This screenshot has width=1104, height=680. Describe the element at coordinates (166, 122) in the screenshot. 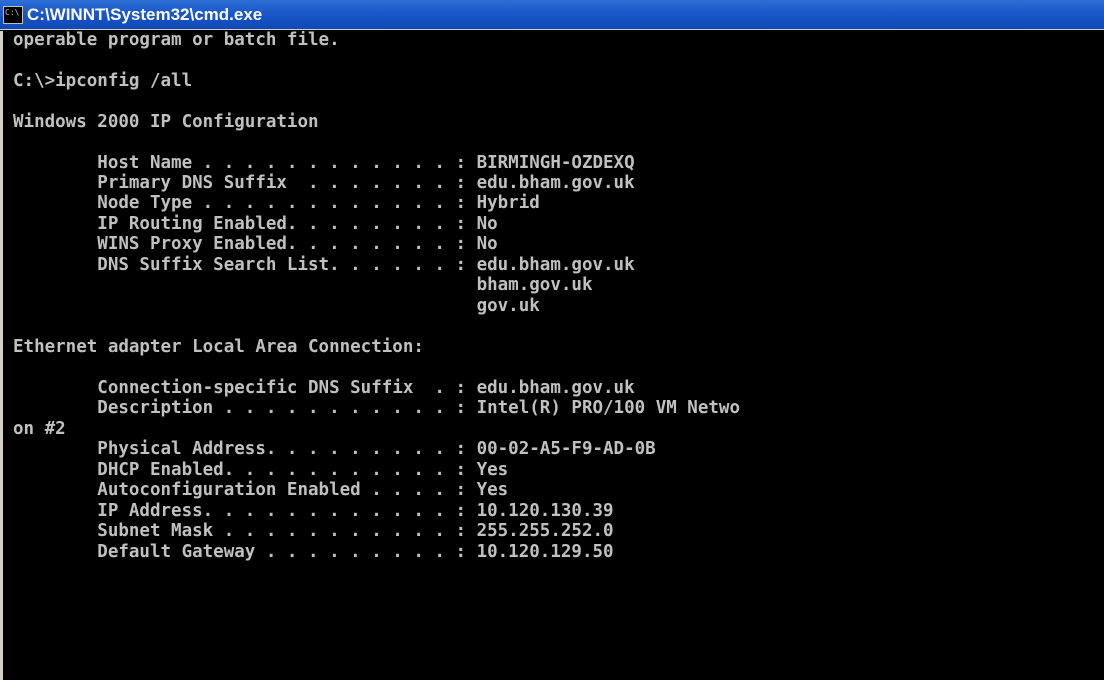

I see `console-line: Windows 2000 IP Configuration` at that location.